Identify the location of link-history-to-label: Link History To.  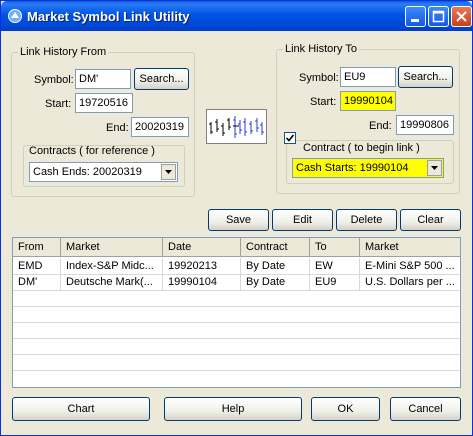
(321, 49).